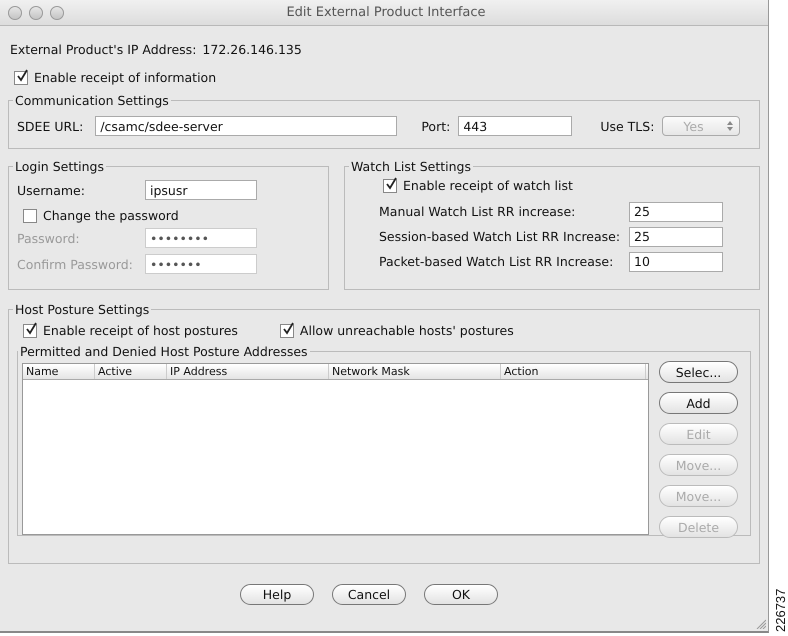 This screenshot has width=788, height=636. What do you see at coordinates (131, 371) in the screenshot?
I see `column-header: Active` at bounding box center [131, 371].